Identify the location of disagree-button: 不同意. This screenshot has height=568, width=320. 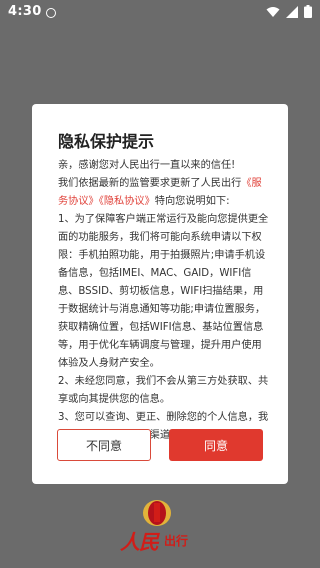
(104, 445).